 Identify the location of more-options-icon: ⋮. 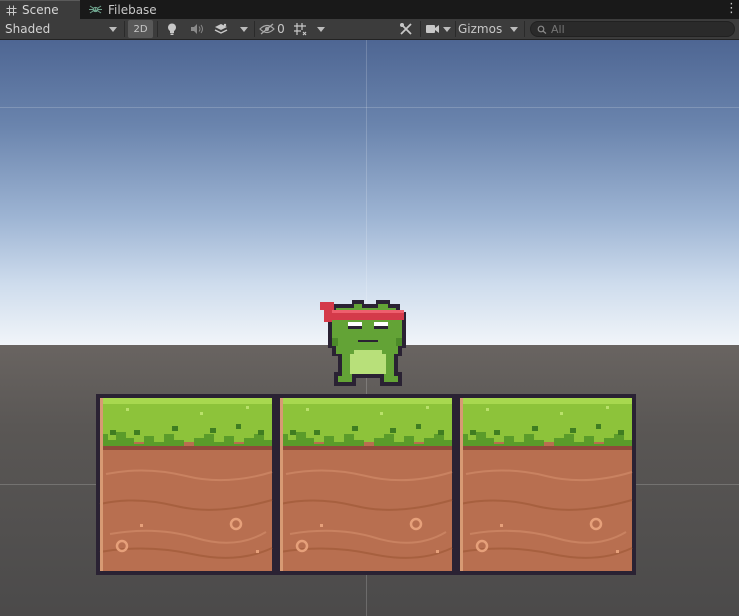
(731, 9).